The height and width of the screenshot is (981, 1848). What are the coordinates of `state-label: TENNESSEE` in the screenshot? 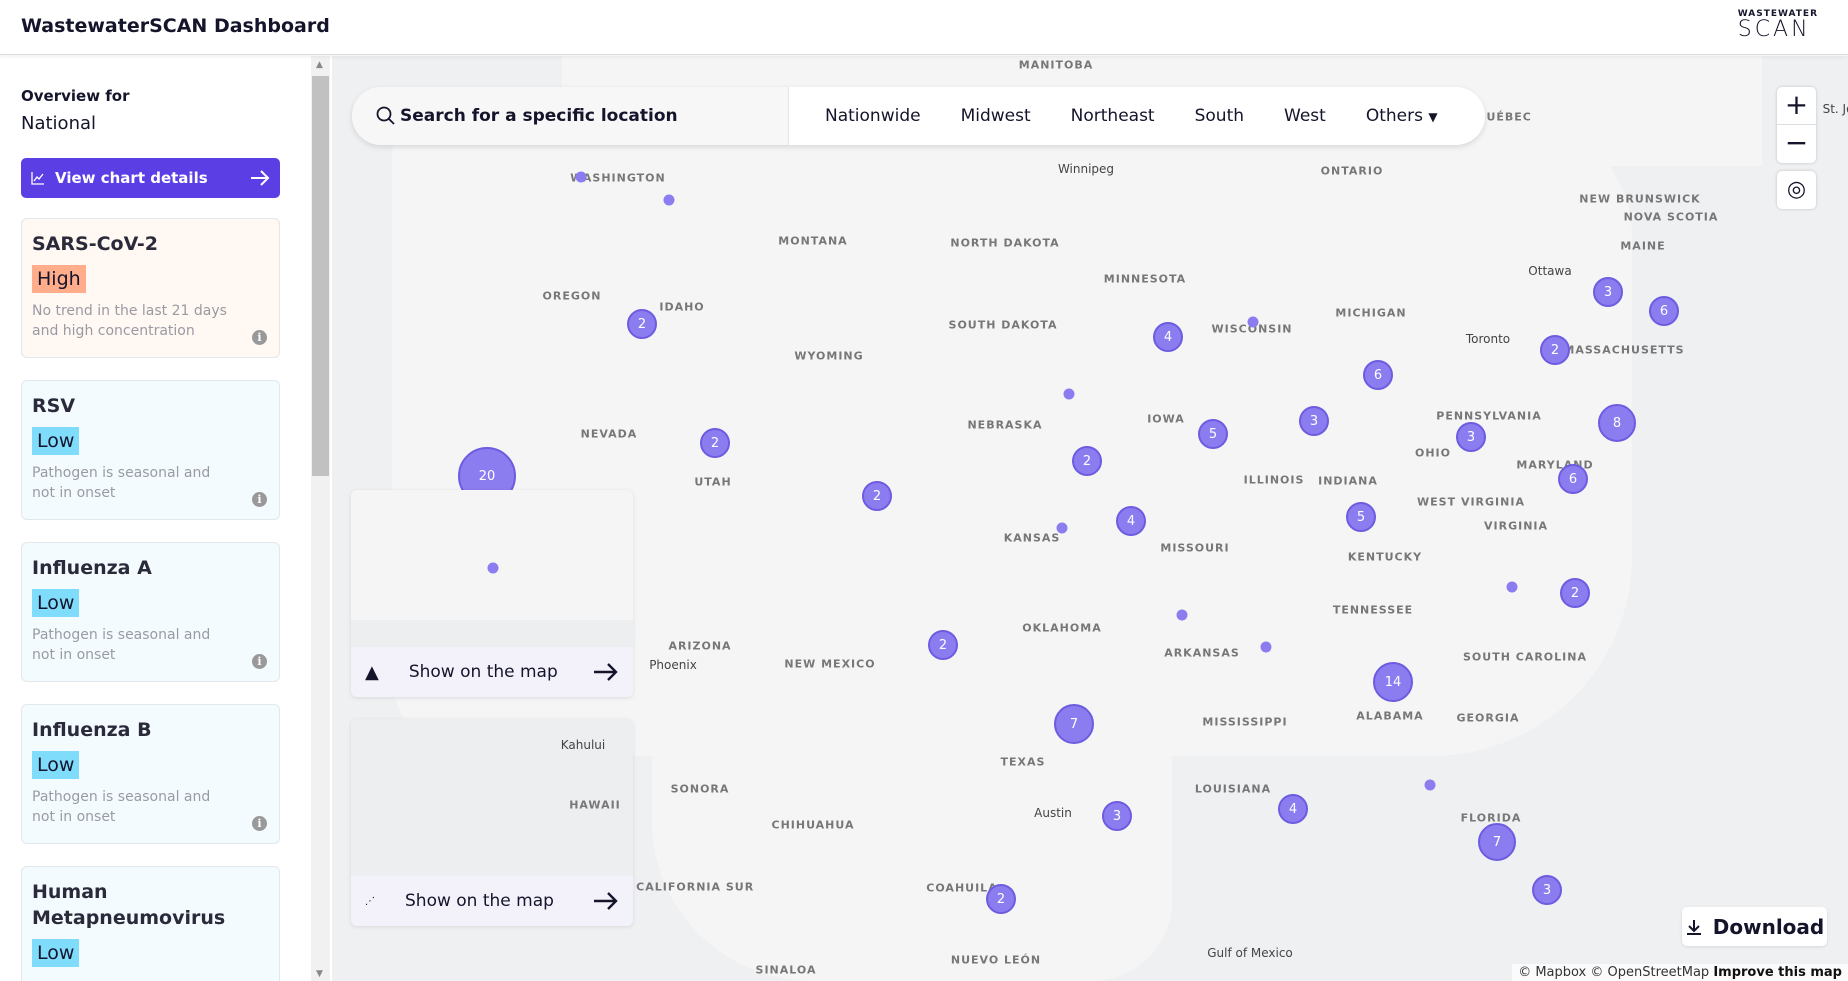 It's located at (1373, 610).